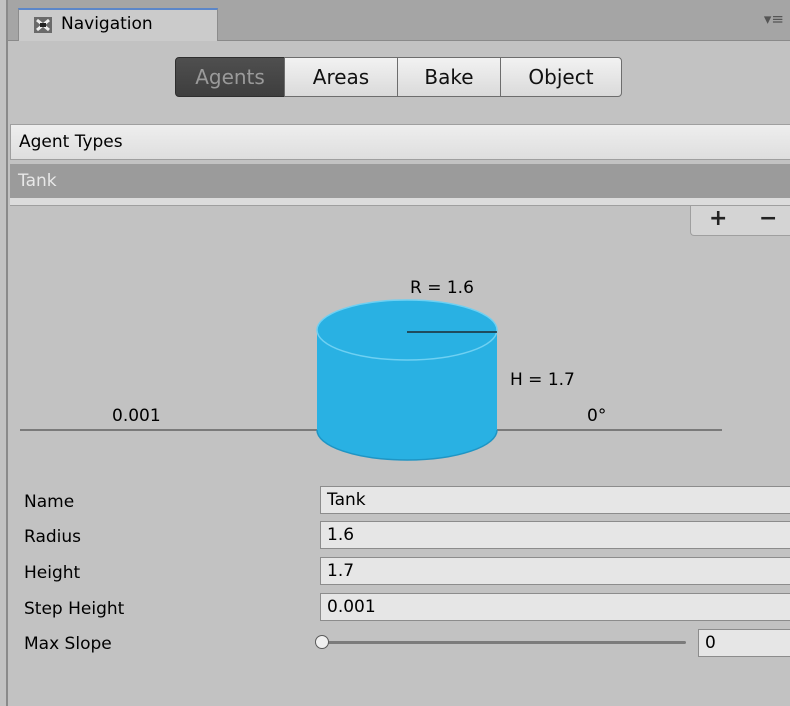 This screenshot has height=706, width=790. What do you see at coordinates (503, 642) in the screenshot?
I see `max-slope-slider` at bounding box center [503, 642].